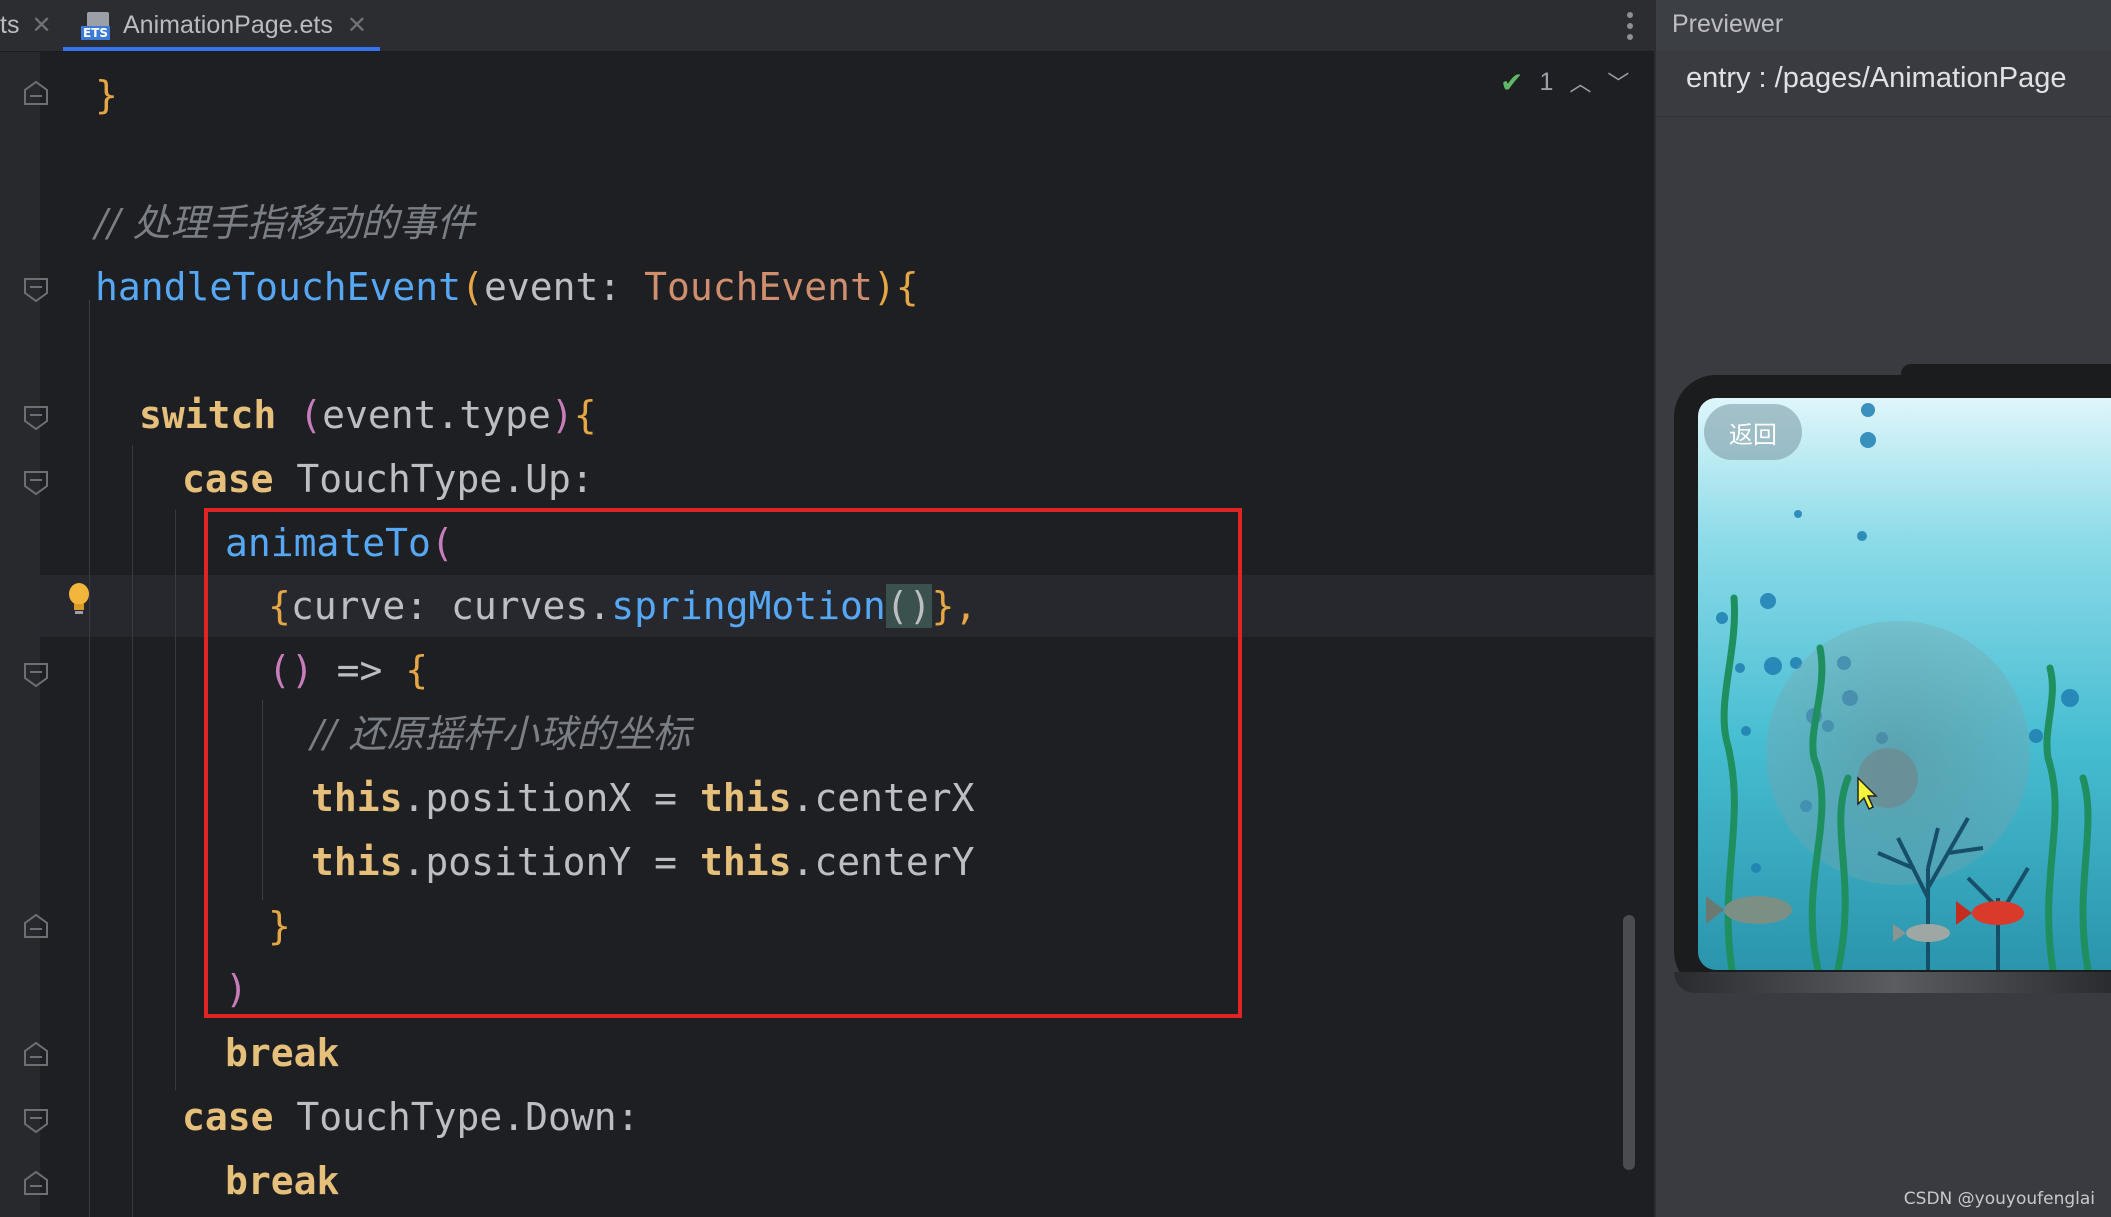  I want to click on check-icon: ✔, so click(1512, 82).